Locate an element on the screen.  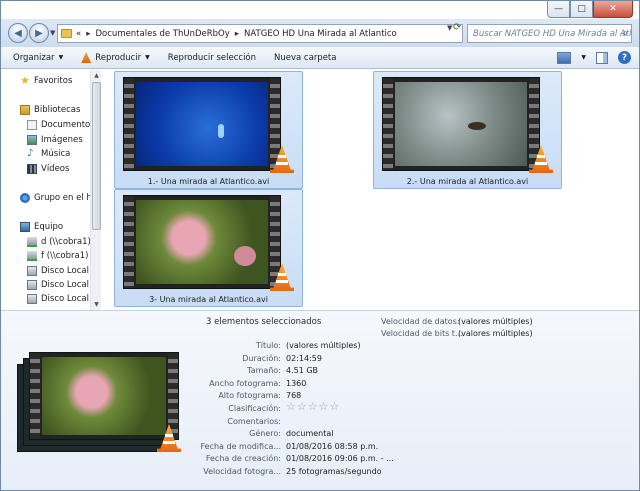
file-tile: 3- Una mirada al Atlantico.avi is located at coordinates (208, 248).